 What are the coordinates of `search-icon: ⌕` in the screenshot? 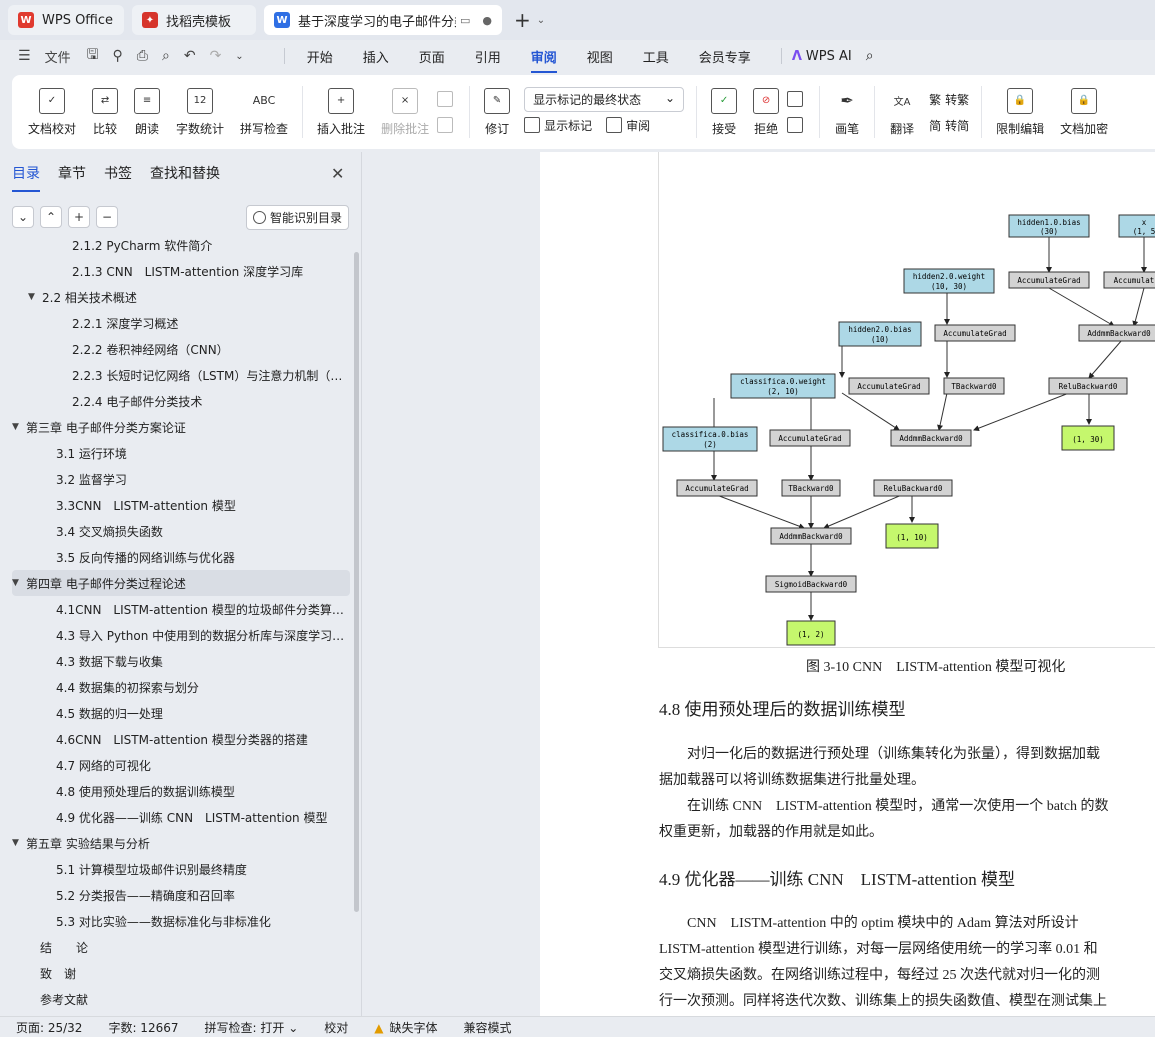 It's located at (870, 56).